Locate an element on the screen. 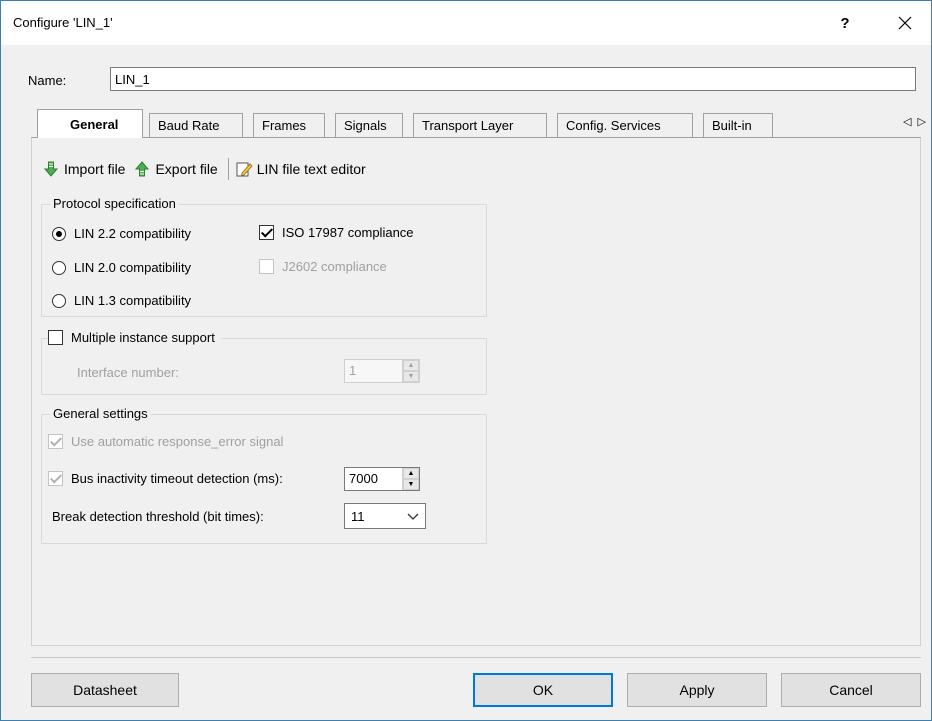 The image size is (932, 721). radio-lin13-label: LIN 1.3 compatibility is located at coordinates (133, 300).